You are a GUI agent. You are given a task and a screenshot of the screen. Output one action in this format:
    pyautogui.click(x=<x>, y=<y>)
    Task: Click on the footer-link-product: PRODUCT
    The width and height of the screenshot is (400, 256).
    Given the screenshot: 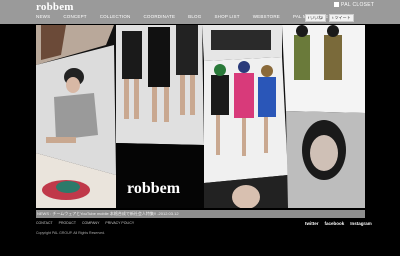 What is the action you would take?
    pyautogui.click(x=67, y=223)
    